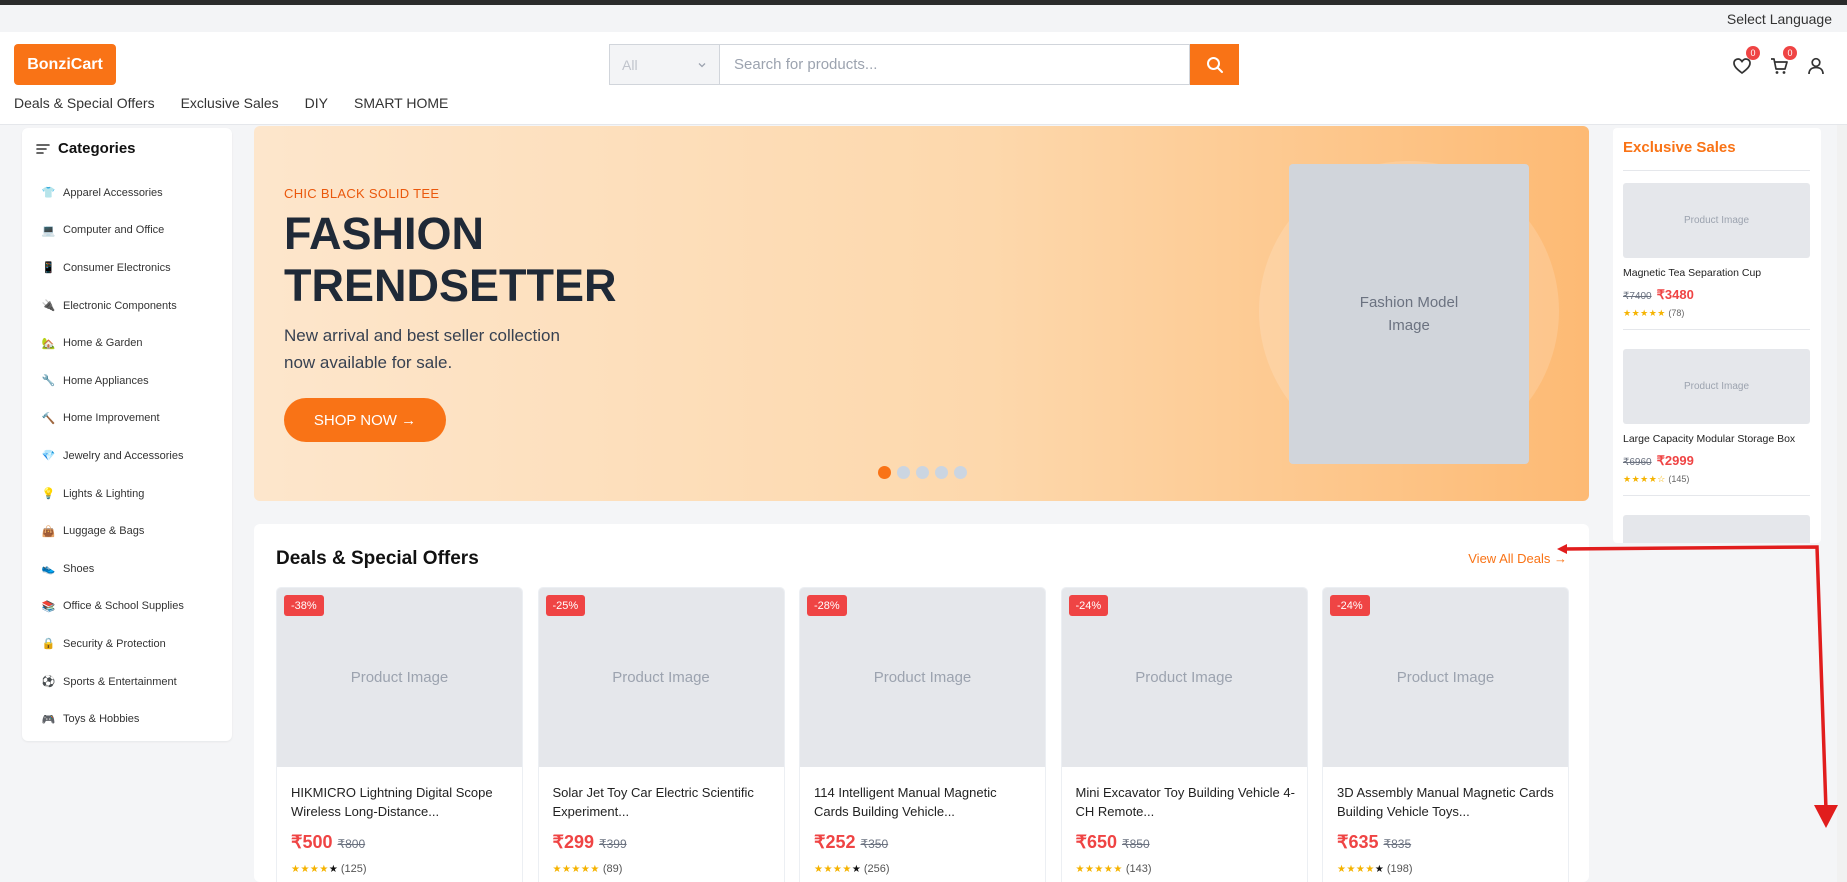  What do you see at coordinates (134, 306) in the screenshot?
I see `category-item: 🔌 Electronic Components` at bounding box center [134, 306].